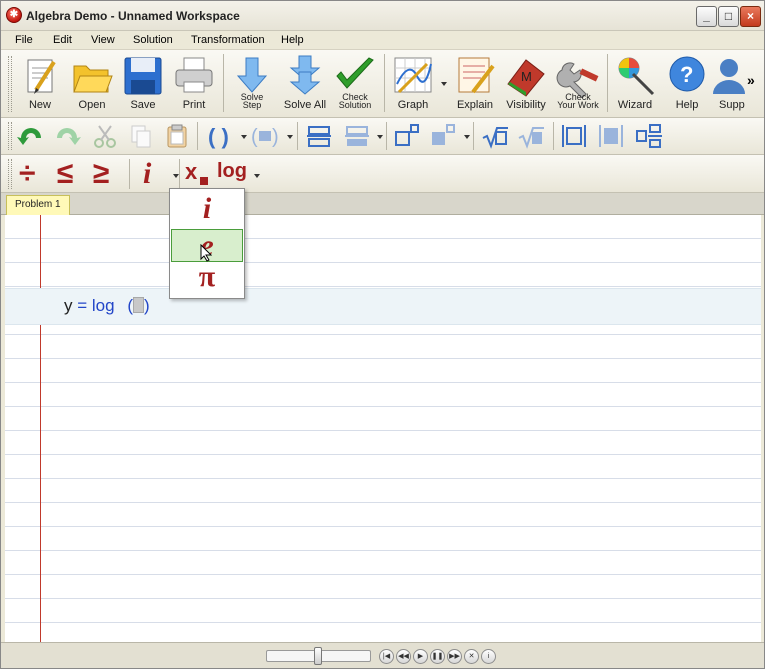 This screenshot has height=669, width=765. What do you see at coordinates (101, 174) in the screenshot?
I see `greater-equal-button: ≥` at bounding box center [101, 174].